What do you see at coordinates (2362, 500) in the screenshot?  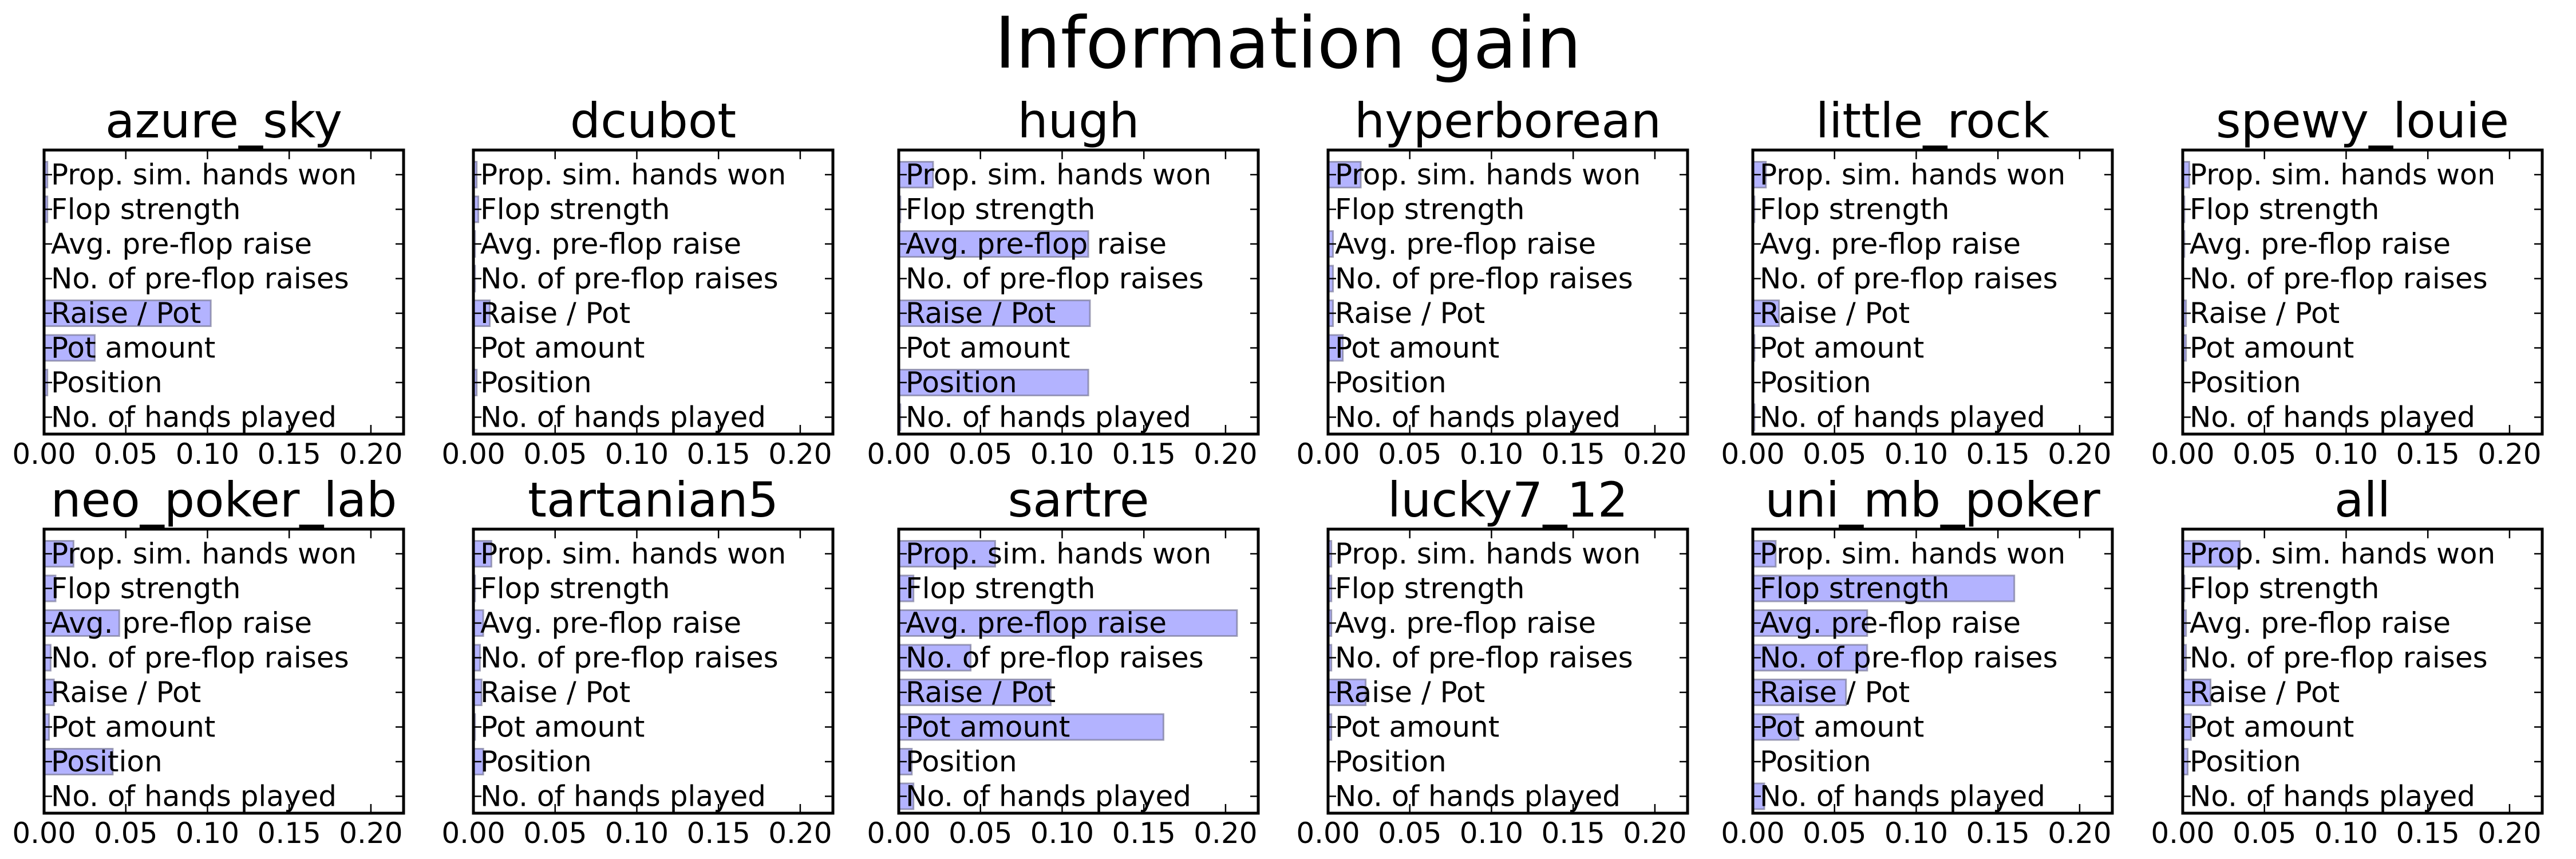 I see `panel-title: all` at bounding box center [2362, 500].